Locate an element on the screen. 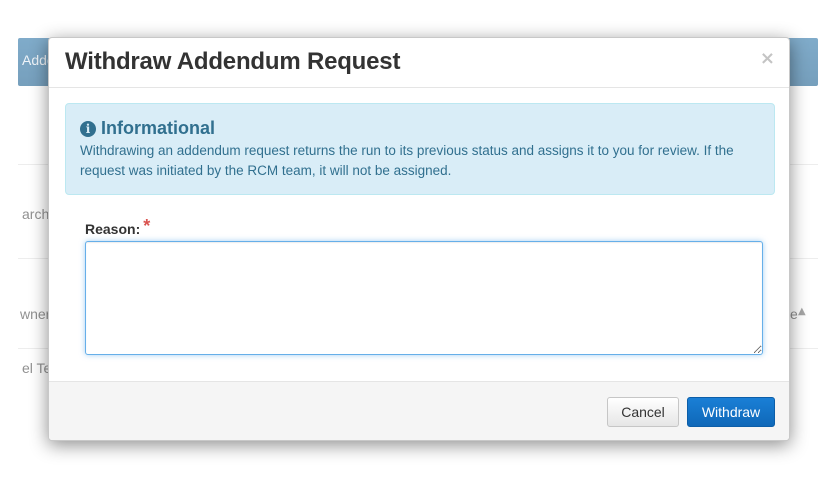 The height and width of the screenshot is (480, 836). withdraw-button: Withdraw is located at coordinates (731, 412).